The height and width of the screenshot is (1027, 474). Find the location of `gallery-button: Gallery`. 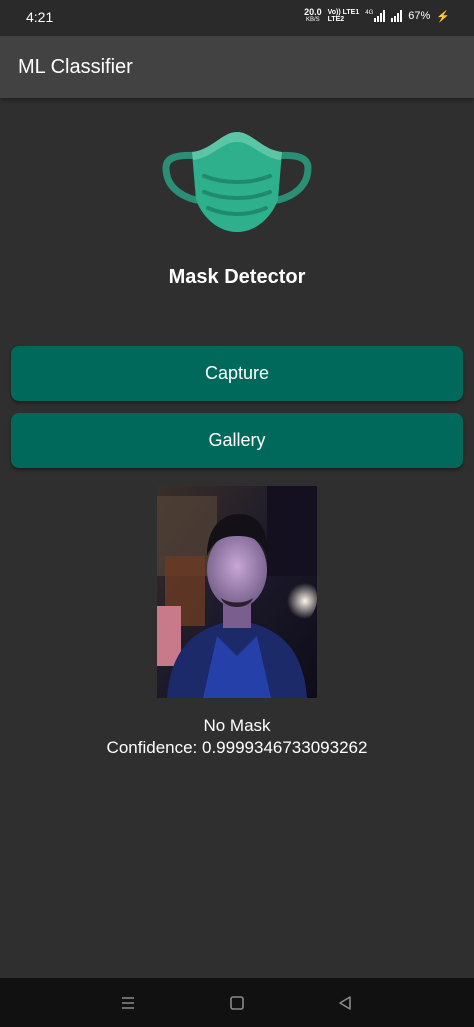

gallery-button: Gallery is located at coordinates (237, 440).